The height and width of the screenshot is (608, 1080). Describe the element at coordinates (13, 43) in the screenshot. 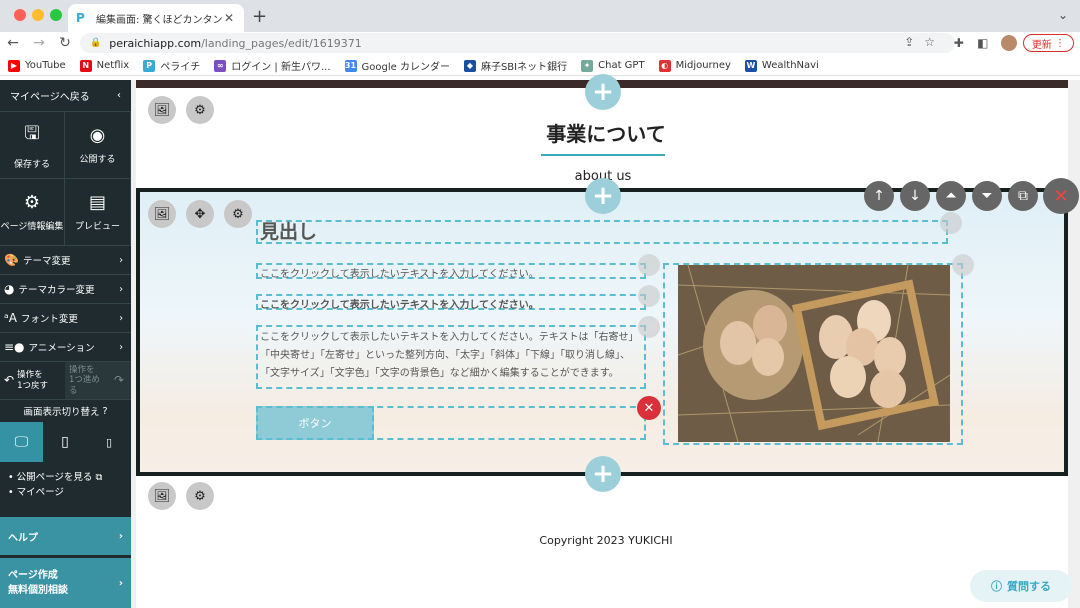

I see `back-arrow-icon: ←` at that location.